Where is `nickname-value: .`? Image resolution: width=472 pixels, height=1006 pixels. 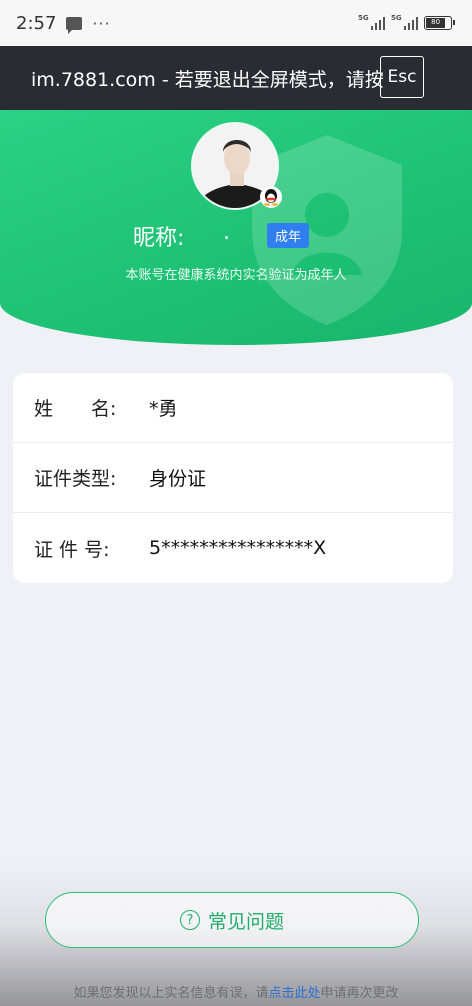
nickname-value: . is located at coordinates (226, 232).